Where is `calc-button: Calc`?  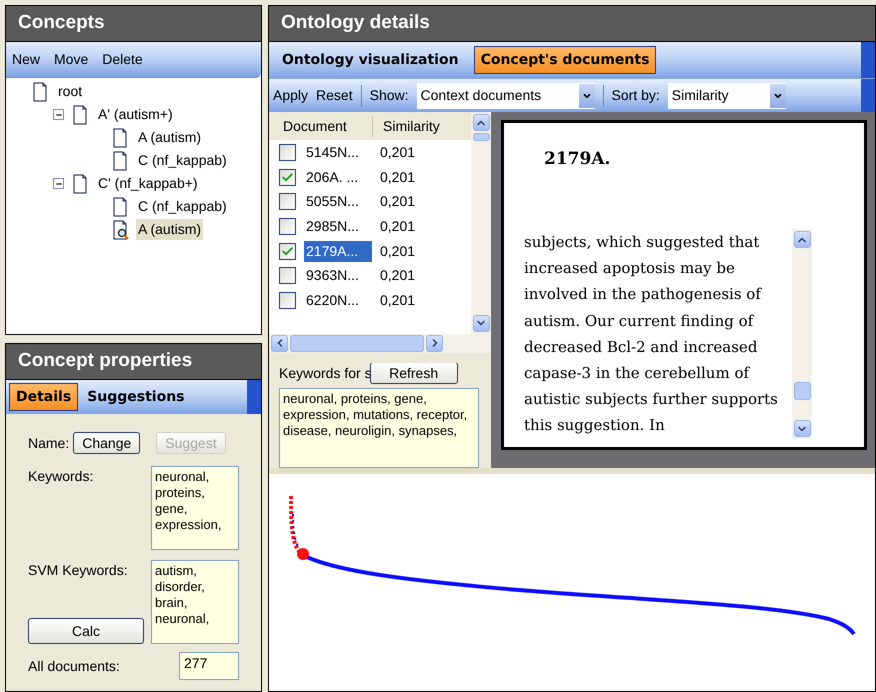 calc-button: Calc is located at coordinates (86, 631).